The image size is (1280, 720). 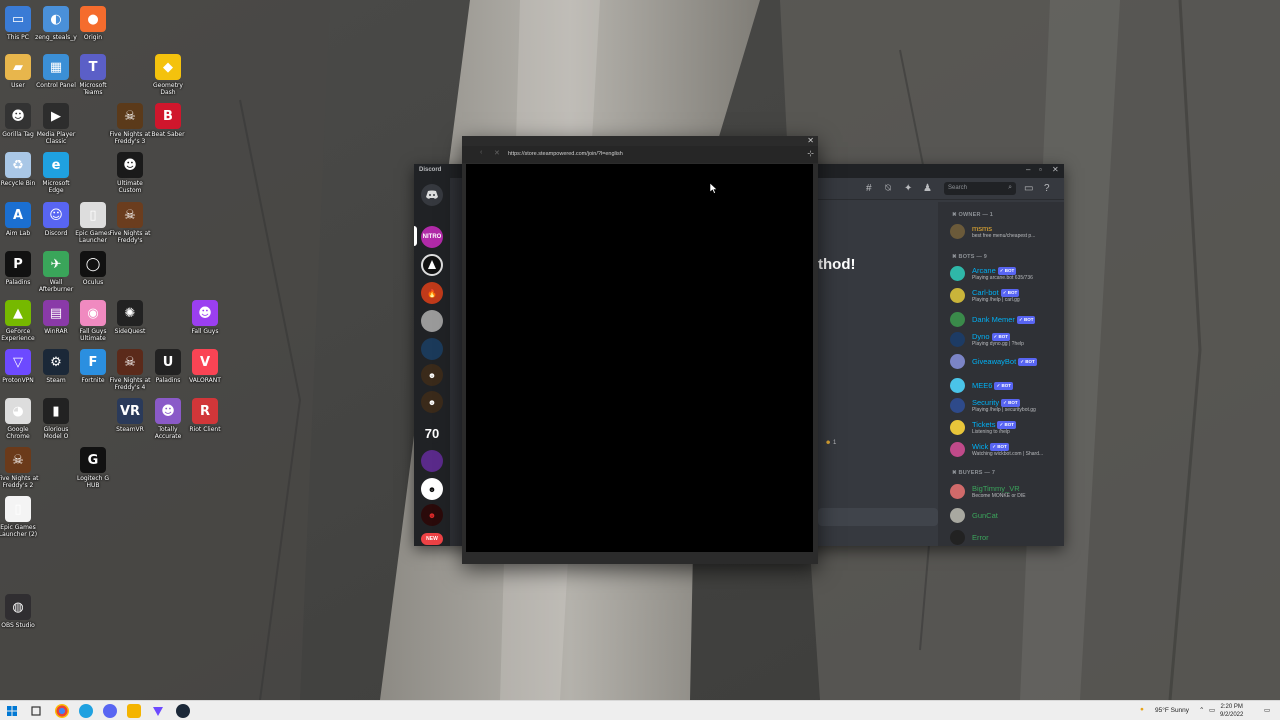 What do you see at coordinates (640, 141) in the screenshot?
I see `popup-titlebar: ✕` at bounding box center [640, 141].